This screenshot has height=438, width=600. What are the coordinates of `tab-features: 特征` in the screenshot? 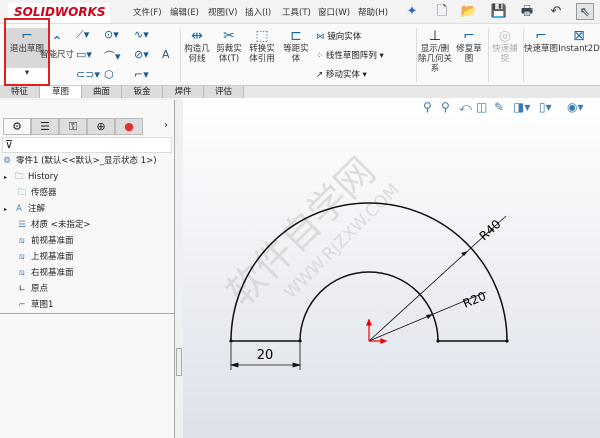 It's located at (20, 92).